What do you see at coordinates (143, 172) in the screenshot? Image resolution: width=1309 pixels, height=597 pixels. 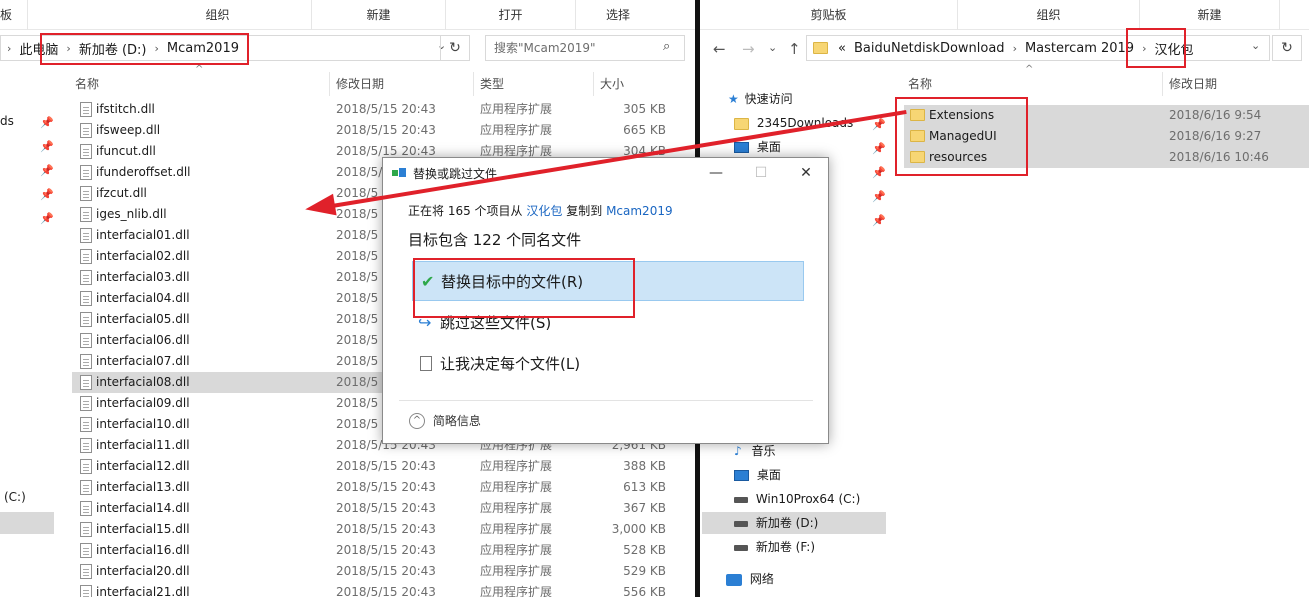 I see `file-name: ifunderoffset.dll` at bounding box center [143, 172].